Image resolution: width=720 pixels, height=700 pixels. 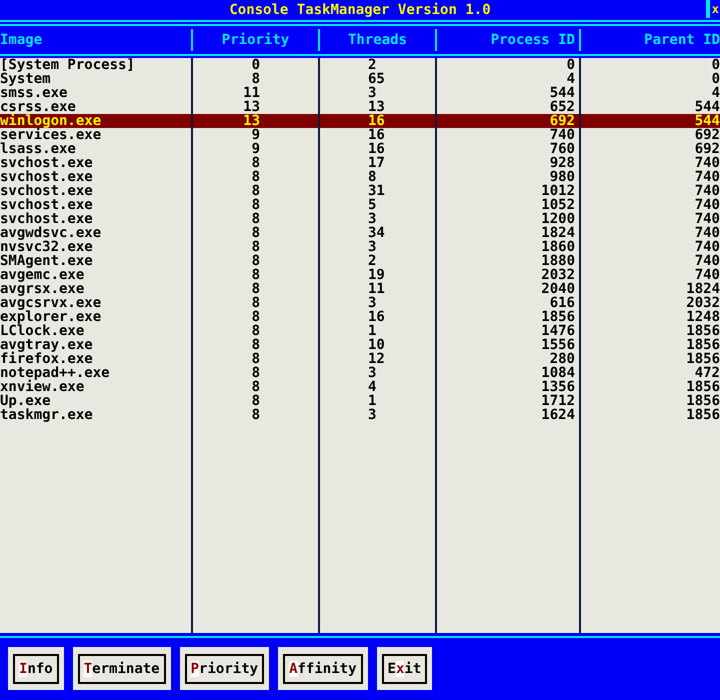 I want to click on table-row: System 8 65 4 0, so click(x=360, y=79).